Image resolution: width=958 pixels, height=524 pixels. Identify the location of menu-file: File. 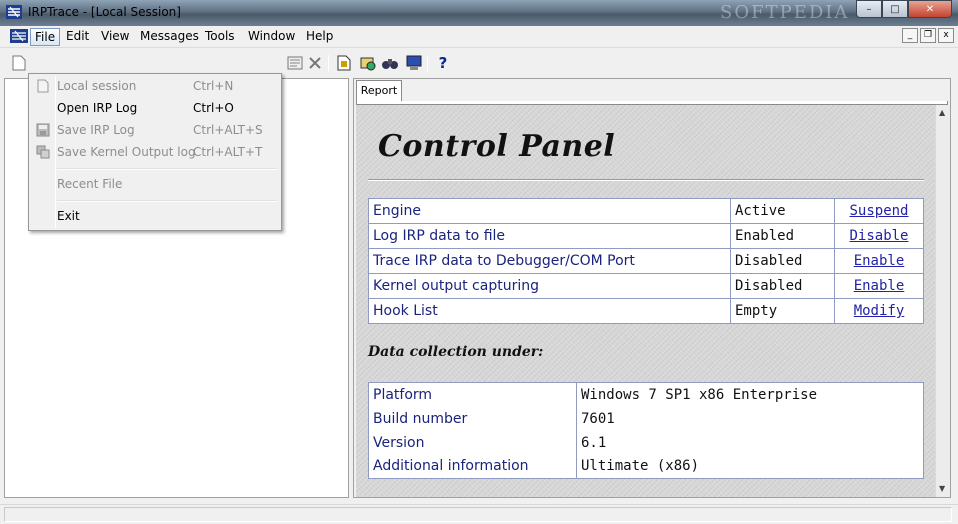
(45, 37).